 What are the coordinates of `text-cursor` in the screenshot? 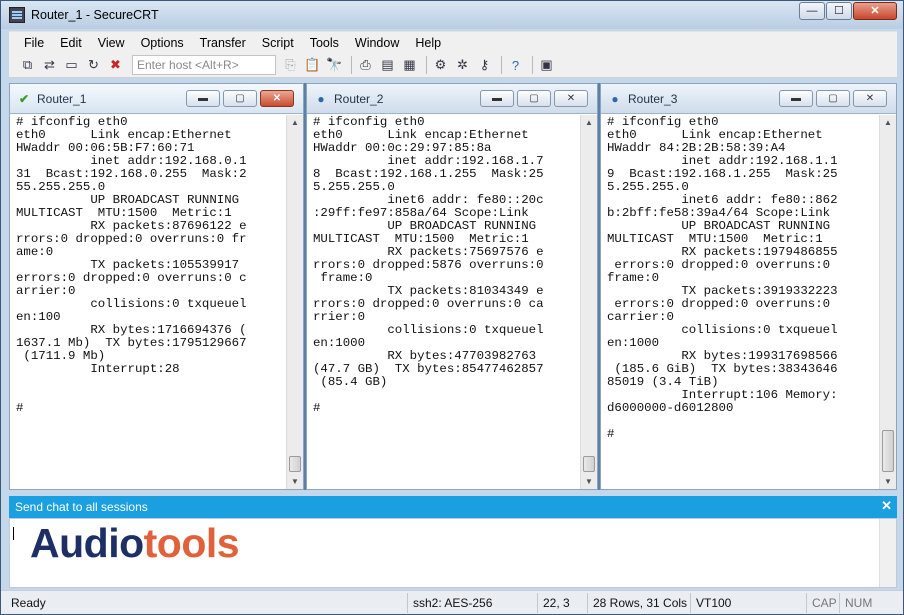 It's located at (13, 533).